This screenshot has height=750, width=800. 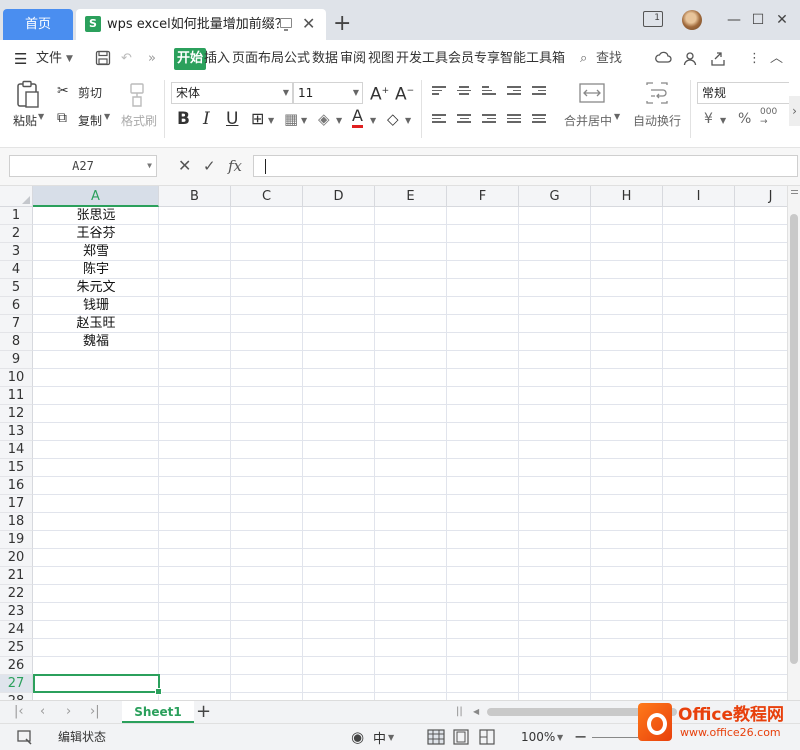 I want to click on active-cell-selection, so click(x=97, y=684).